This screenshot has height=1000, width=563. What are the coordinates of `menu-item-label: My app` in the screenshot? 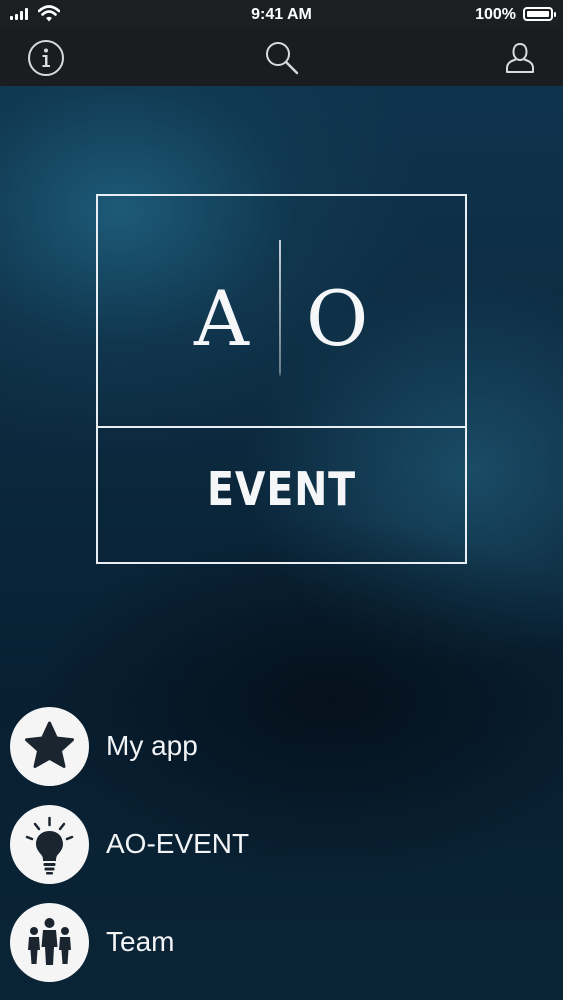 It's located at (152, 745).